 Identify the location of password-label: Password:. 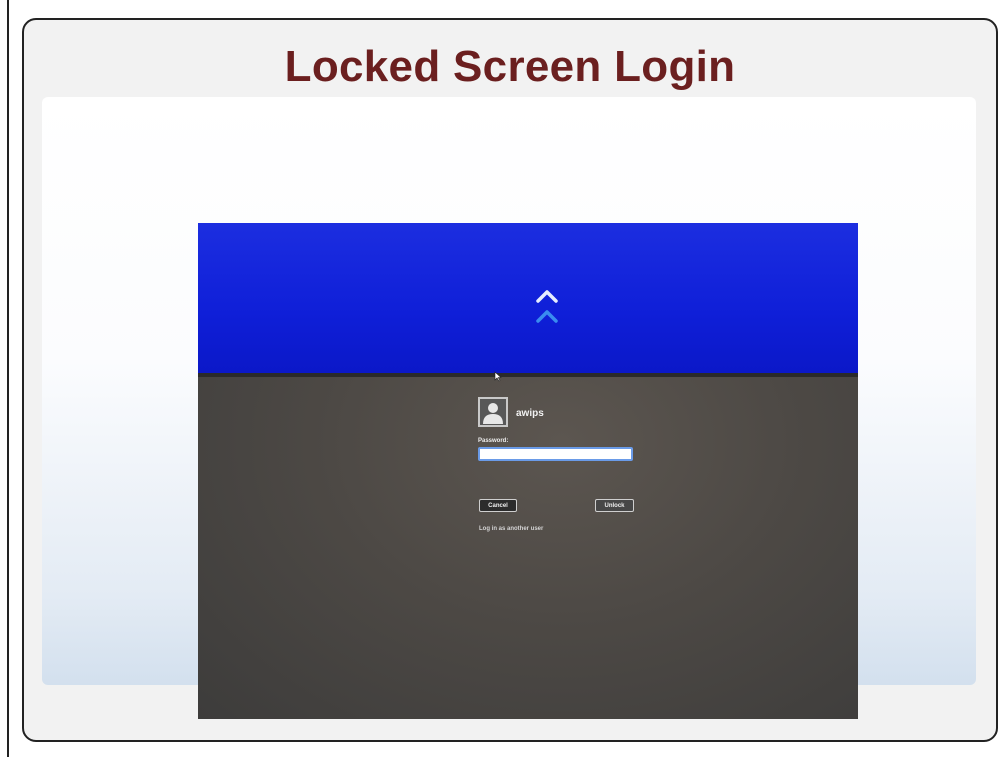
(493, 441).